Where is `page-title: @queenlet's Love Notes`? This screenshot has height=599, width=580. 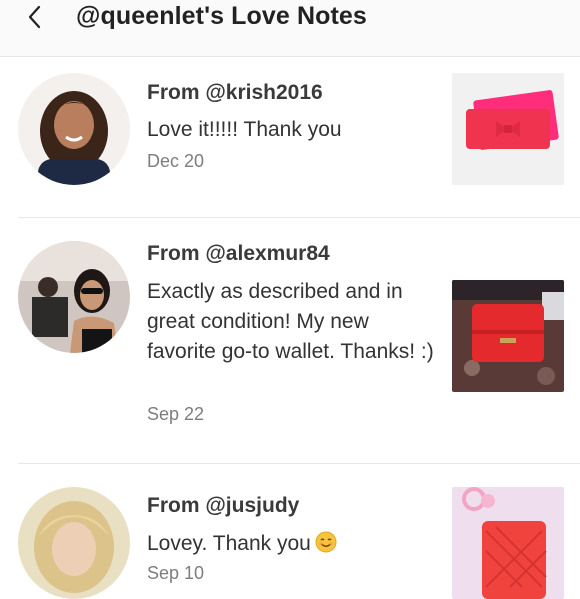 page-title: @queenlet's Love Notes is located at coordinates (221, 16).